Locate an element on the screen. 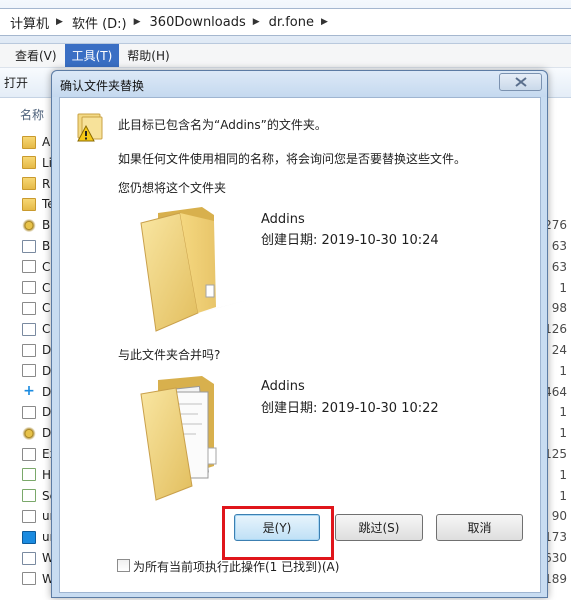 This screenshot has height=600, width=571. file-size: 24 is located at coordinates (559, 350).